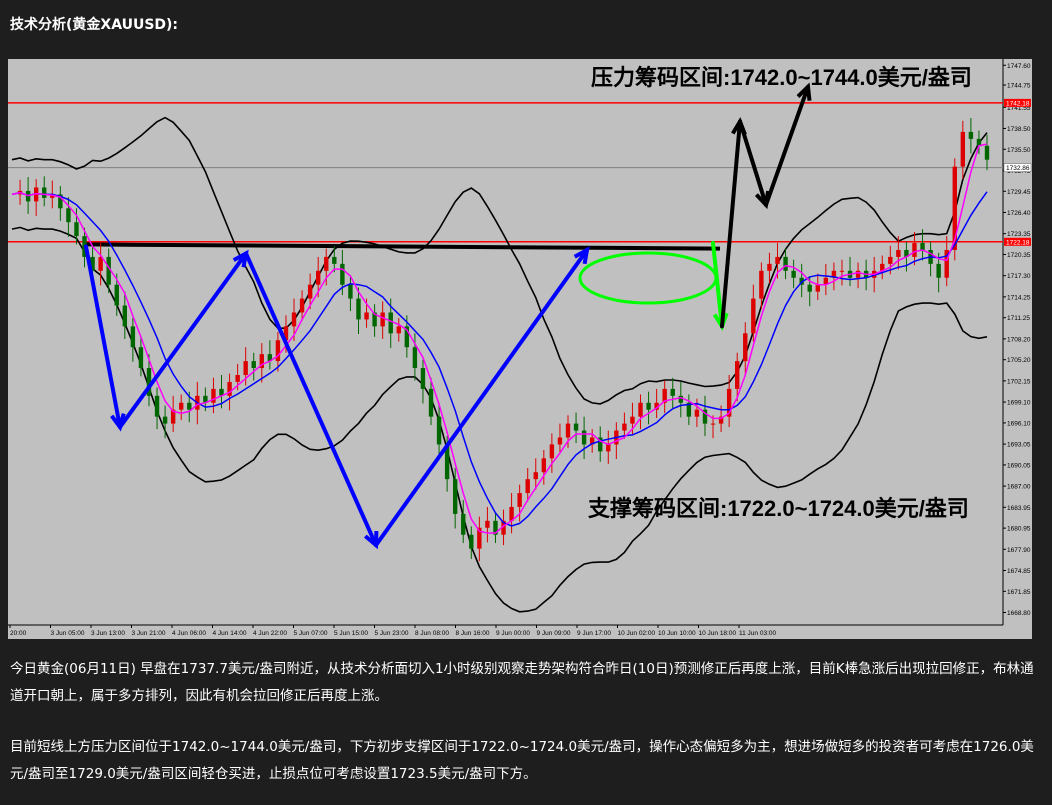 This screenshot has height=805, width=1052. Describe the element at coordinates (1019, 276) in the screenshot. I see `y-tick-label: 1717.30` at that location.